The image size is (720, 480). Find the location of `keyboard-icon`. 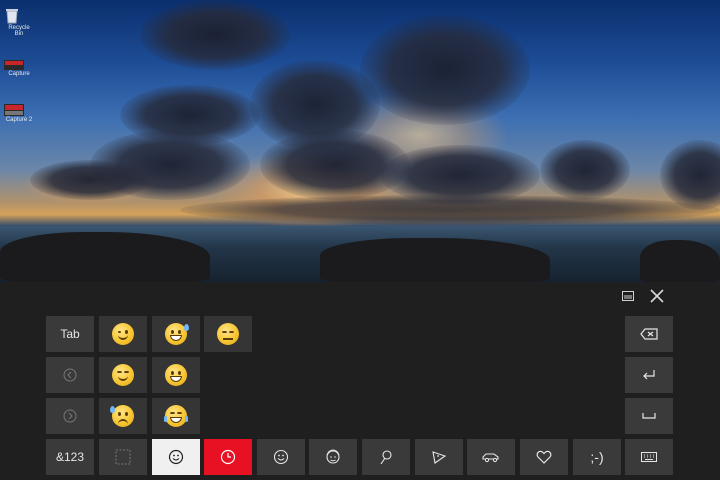

keyboard-icon is located at coordinates (649, 457).